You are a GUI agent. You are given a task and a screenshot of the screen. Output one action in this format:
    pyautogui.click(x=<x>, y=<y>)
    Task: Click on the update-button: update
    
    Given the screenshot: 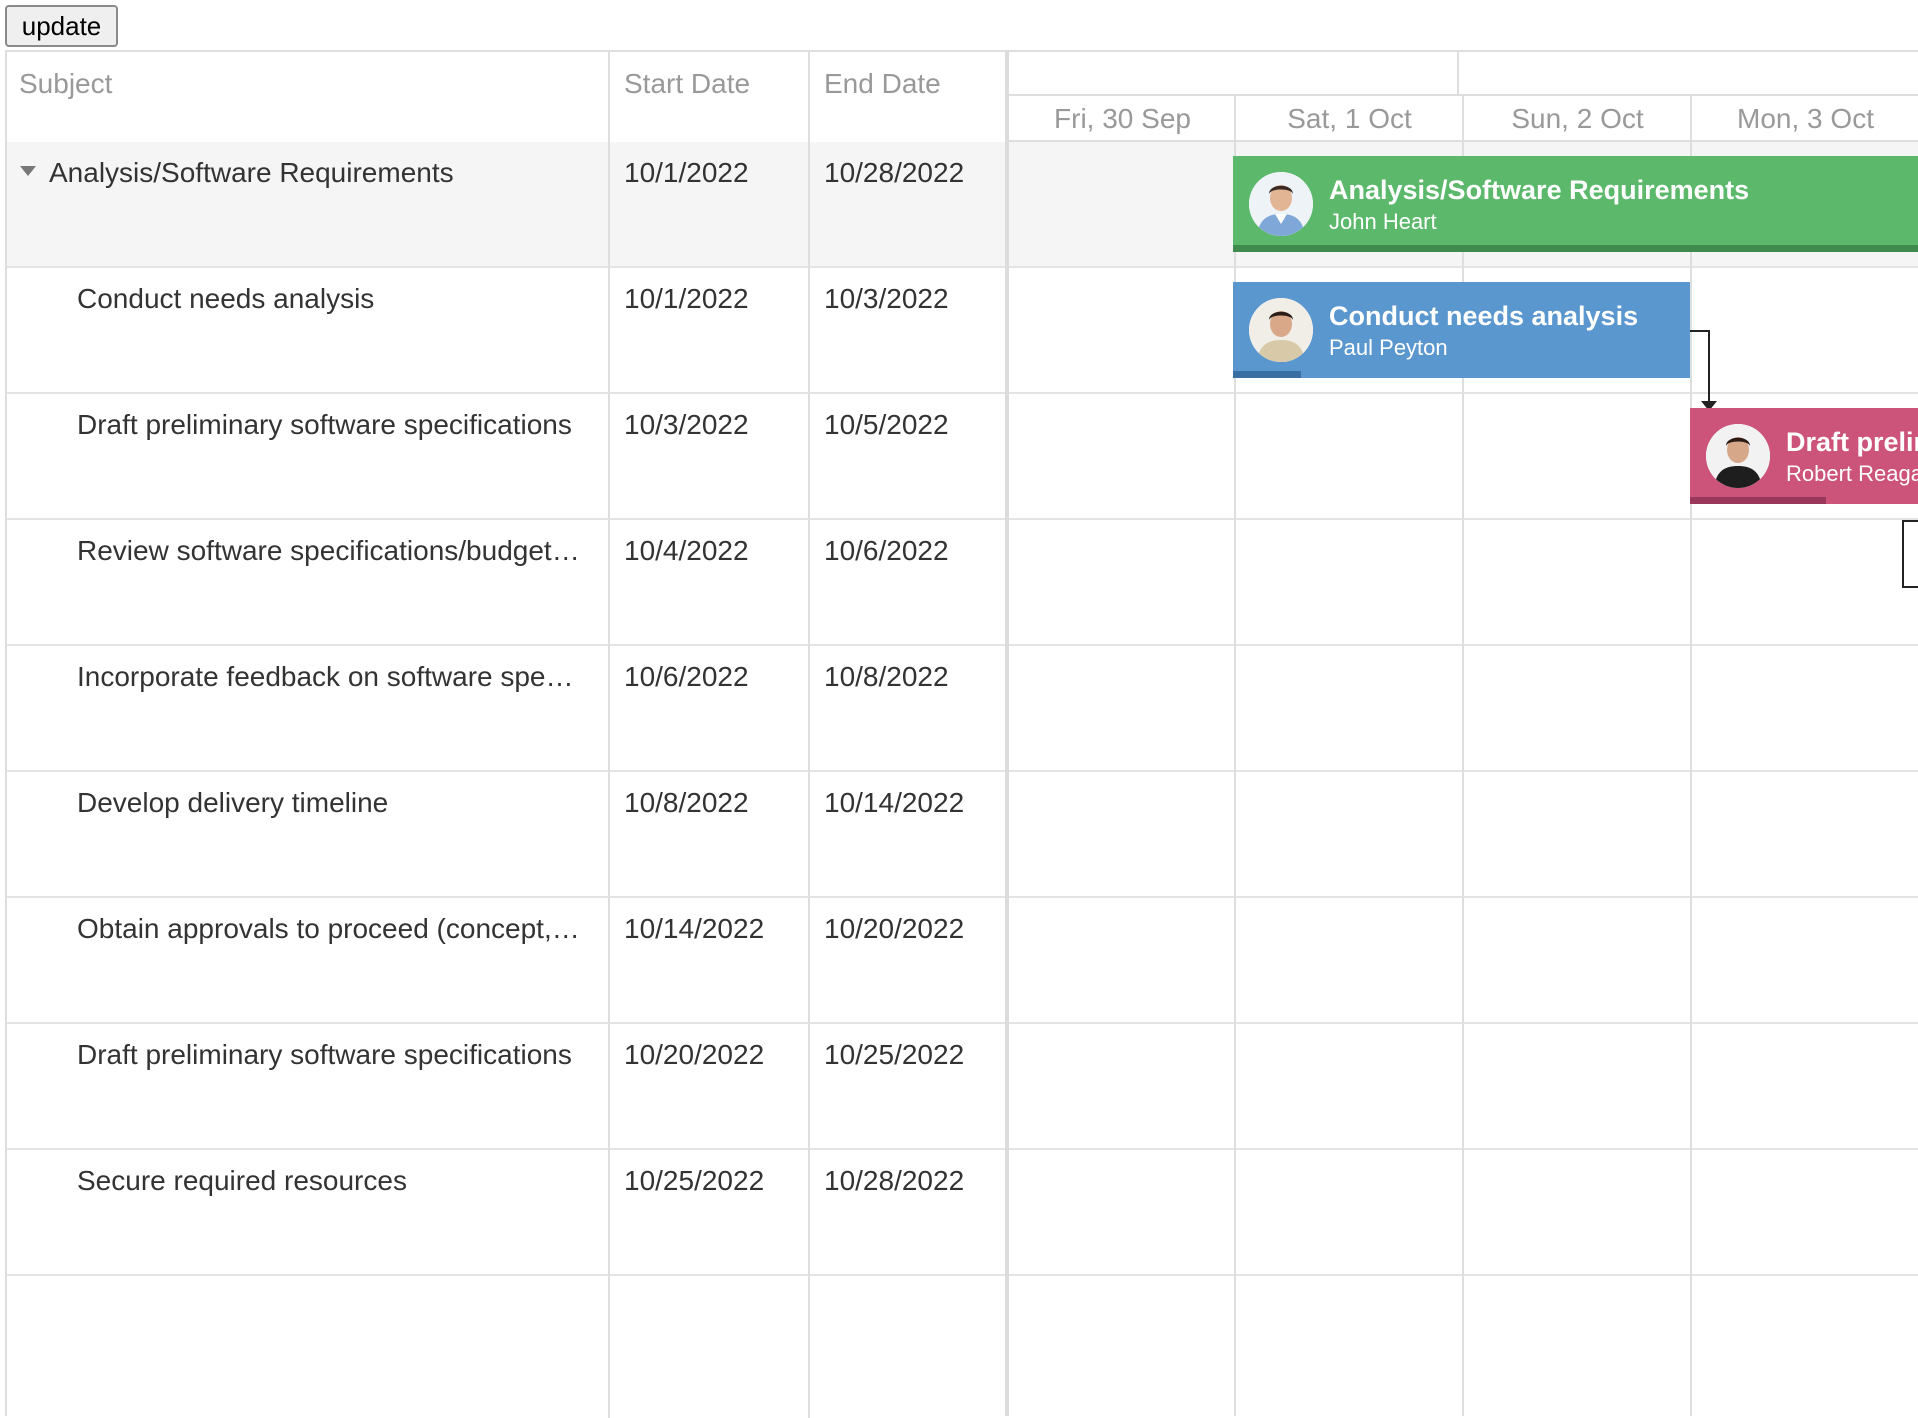 What is the action you would take?
    pyautogui.click(x=61, y=26)
    